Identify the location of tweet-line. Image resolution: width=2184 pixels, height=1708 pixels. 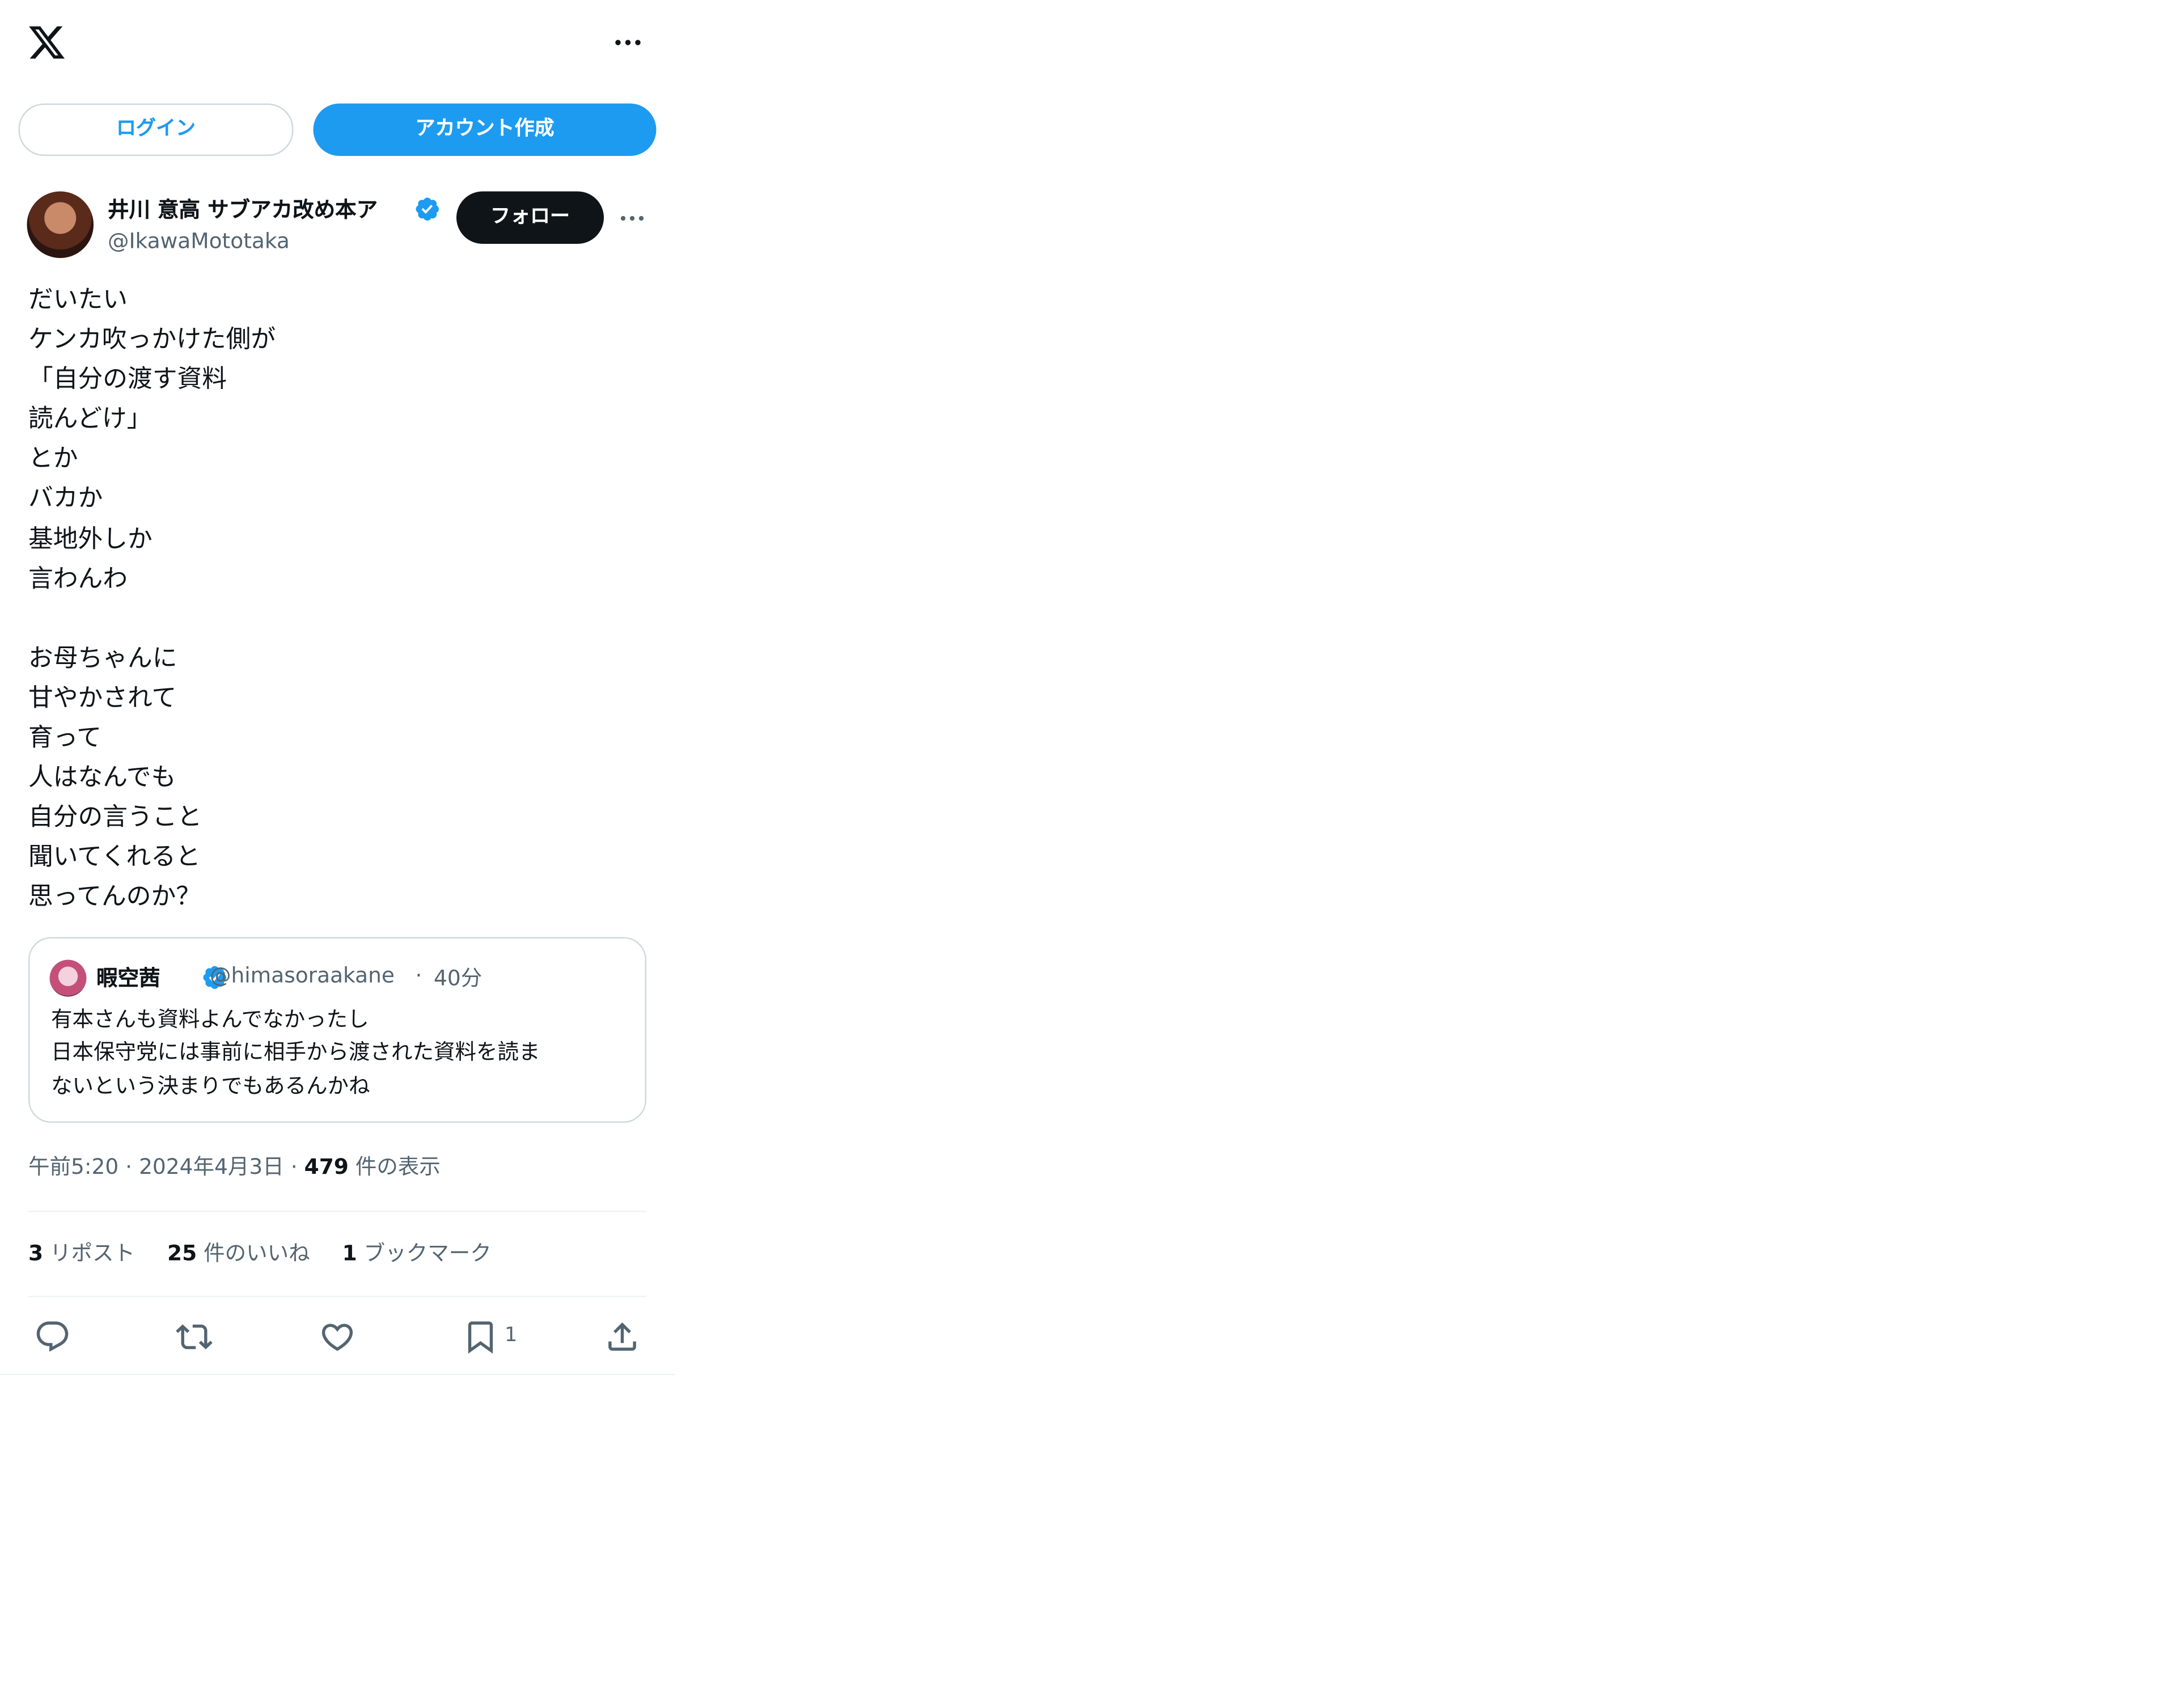
(337, 619).